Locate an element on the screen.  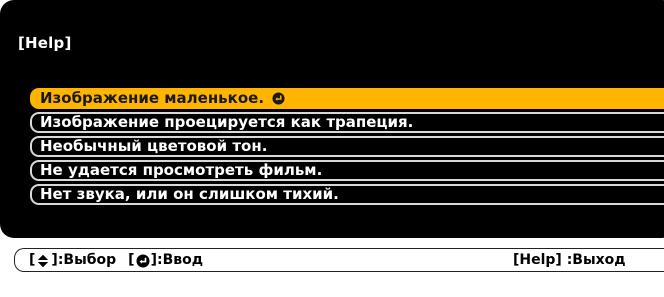
menu-item-label: Нет звука, или он слишком тихий. is located at coordinates (189, 194).